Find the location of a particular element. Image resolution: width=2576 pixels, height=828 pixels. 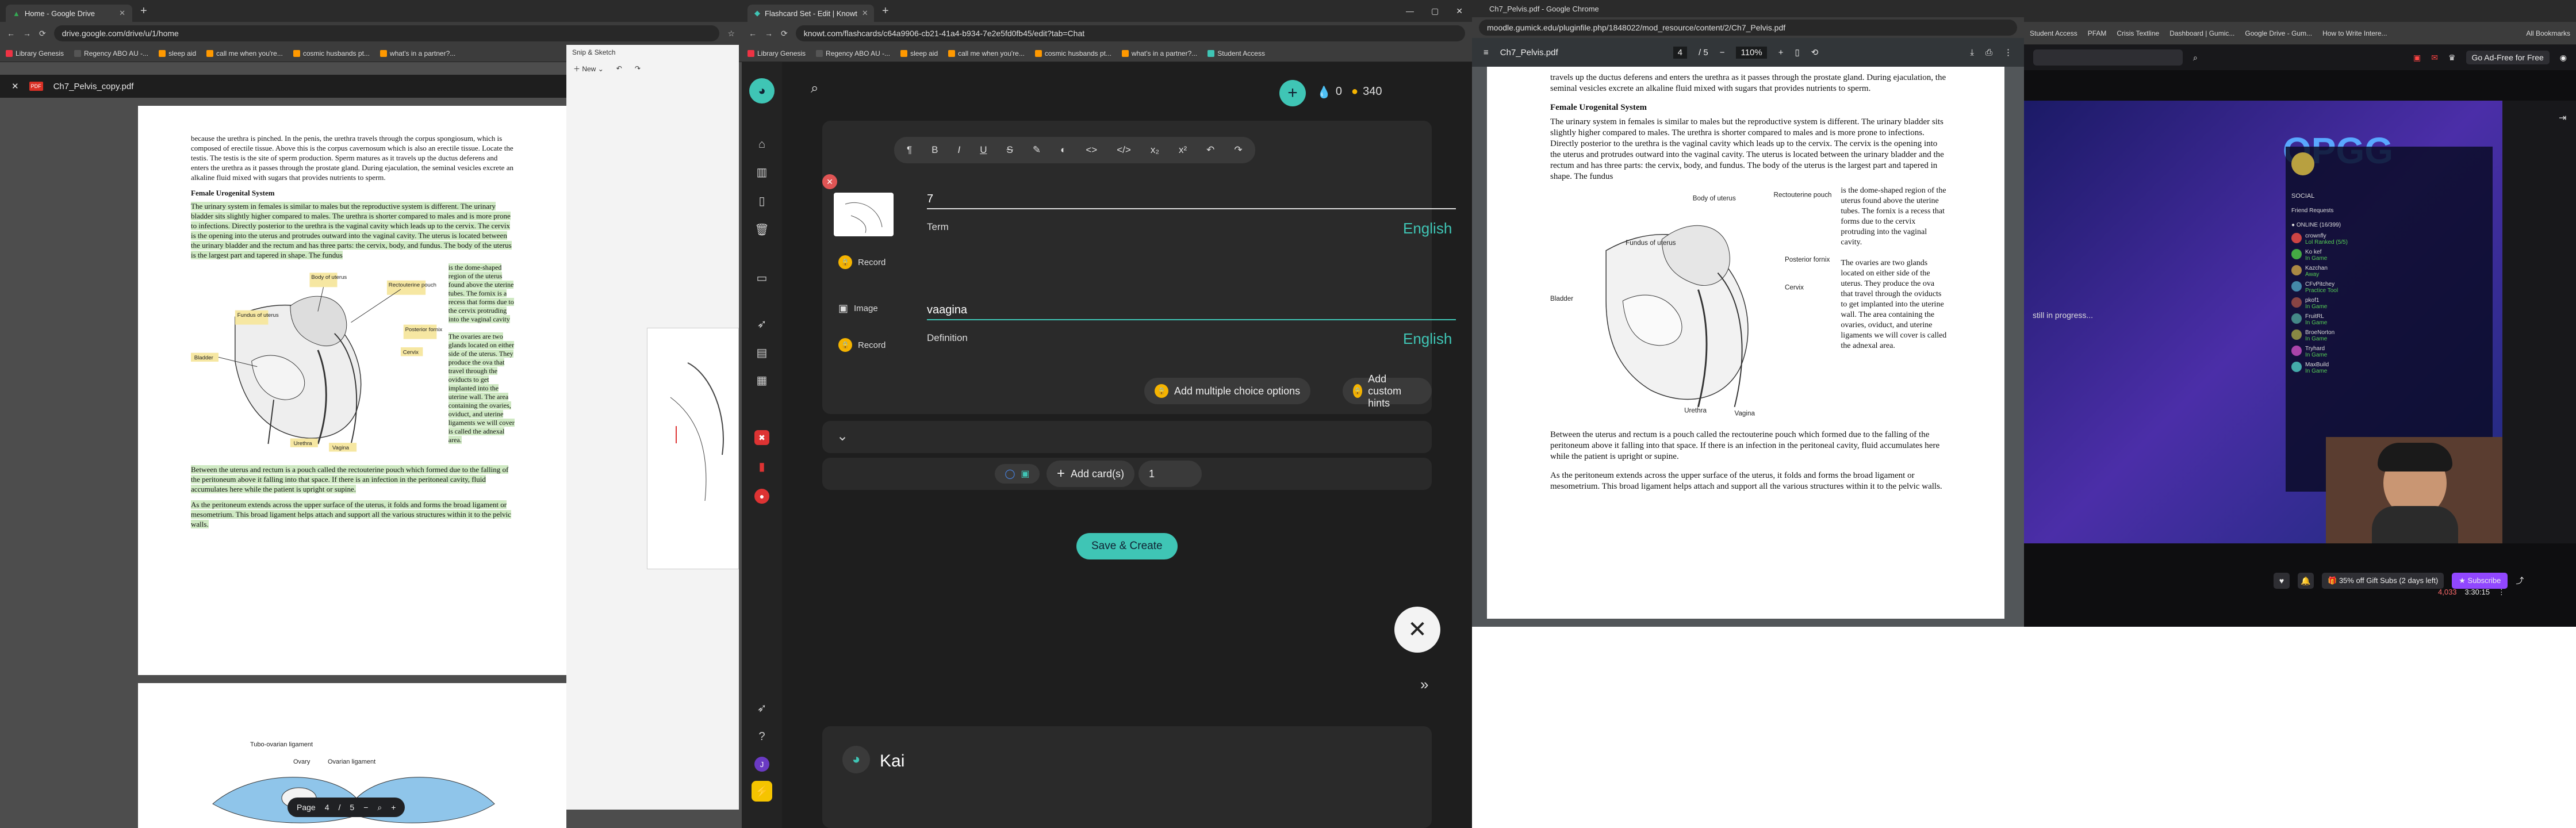

account-icon: ◉ is located at coordinates (2563, 58).